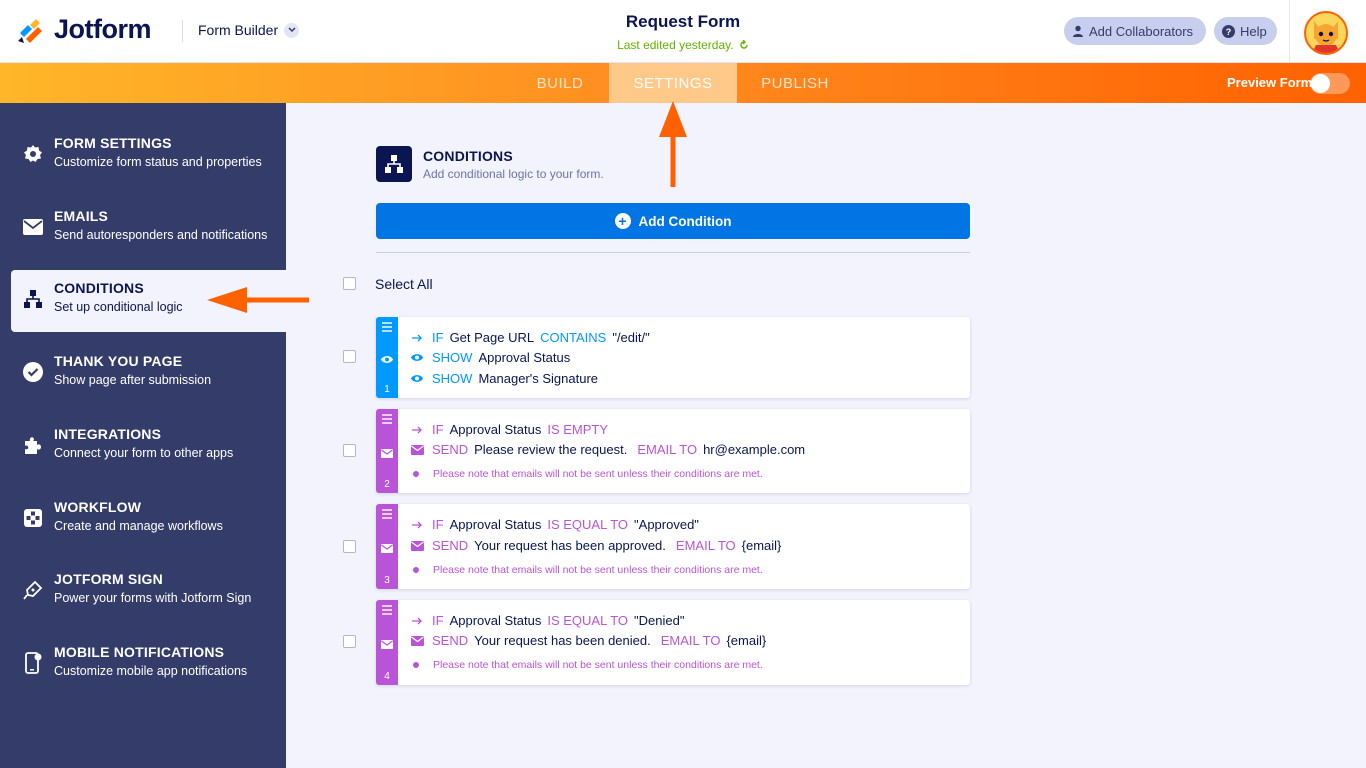 The image size is (1366, 768). Describe the element at coordinates (573, 337) in the screenshot. I see `if-operator: CONTAINS` at that location.